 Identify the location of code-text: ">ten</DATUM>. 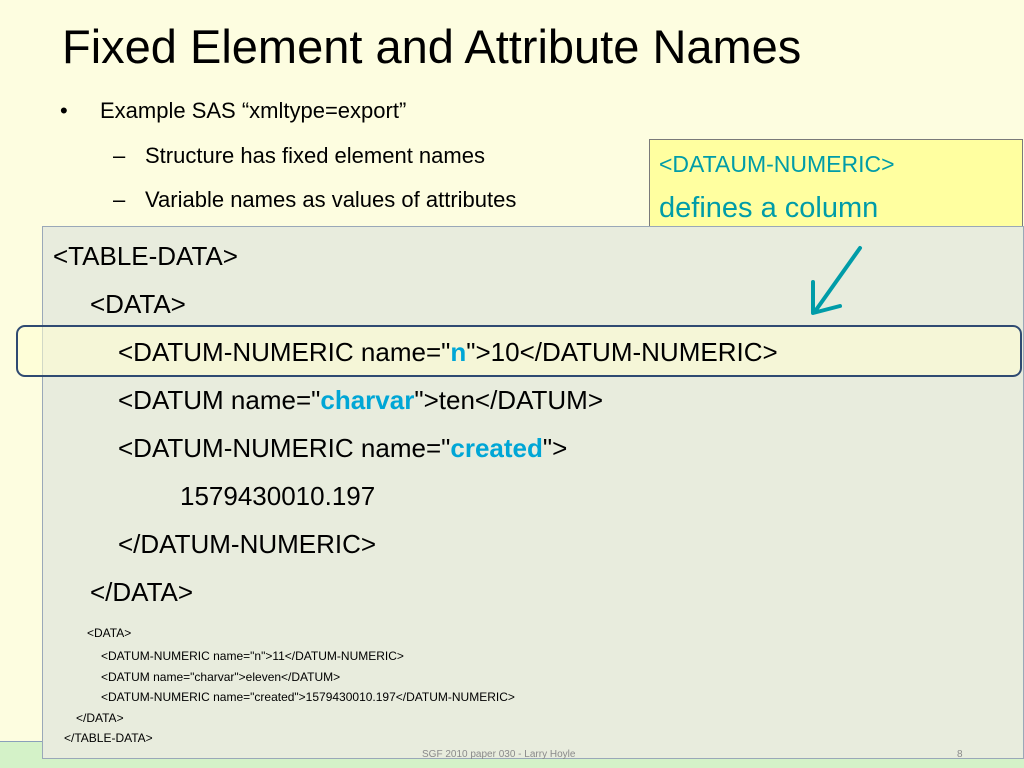
(508, 400).